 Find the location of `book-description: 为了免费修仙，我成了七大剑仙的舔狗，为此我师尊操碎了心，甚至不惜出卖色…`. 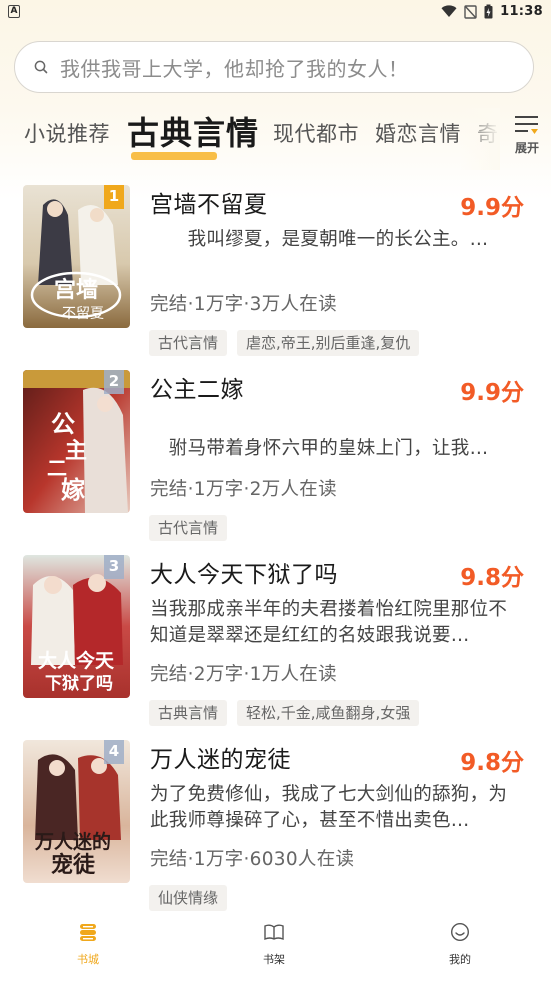

book-description: 为了免费修仙，我成了七大剑仙的舔狗，为此我师尊操碎了心，甚至不惜出卖色… is located at coordinates (329, 807).